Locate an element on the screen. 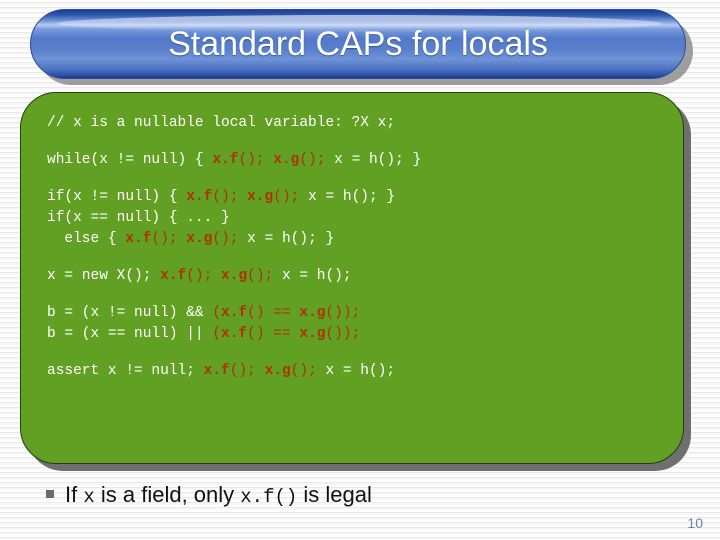  code-text: if(x != null) { is located at coordinates (117, 197).